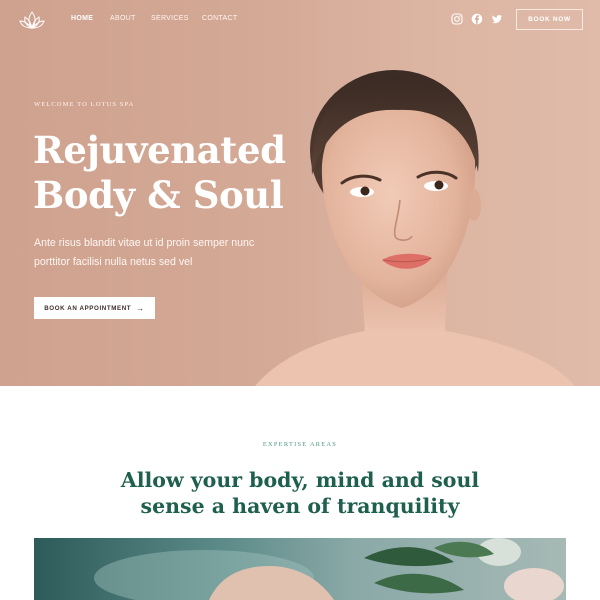  What do you see at coordinates (84, 104) in the screenshot?
I see `hero-eyebrow: WELCOME TO LOTUS SPA` at bounding box center [84, 104].